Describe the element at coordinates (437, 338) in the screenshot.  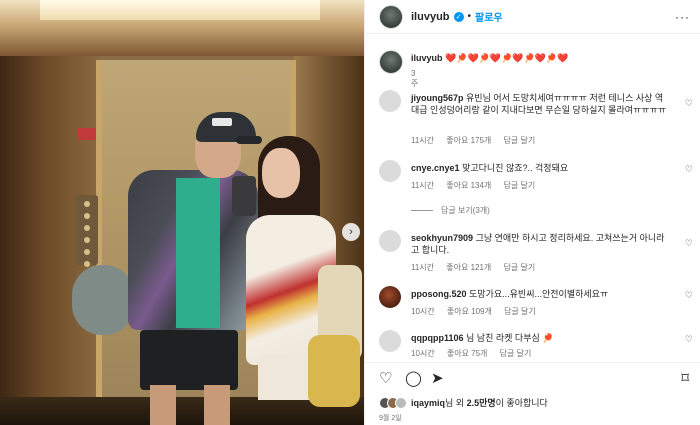
I see `comment-username: qqpqpp1106` at that location.